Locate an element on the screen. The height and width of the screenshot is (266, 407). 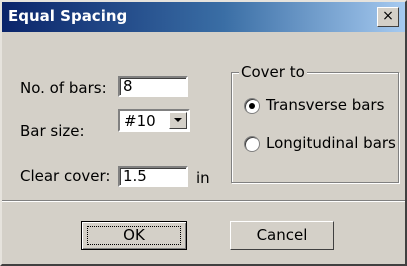
cancel-button: Cancel is located at coordinates (282, 235).